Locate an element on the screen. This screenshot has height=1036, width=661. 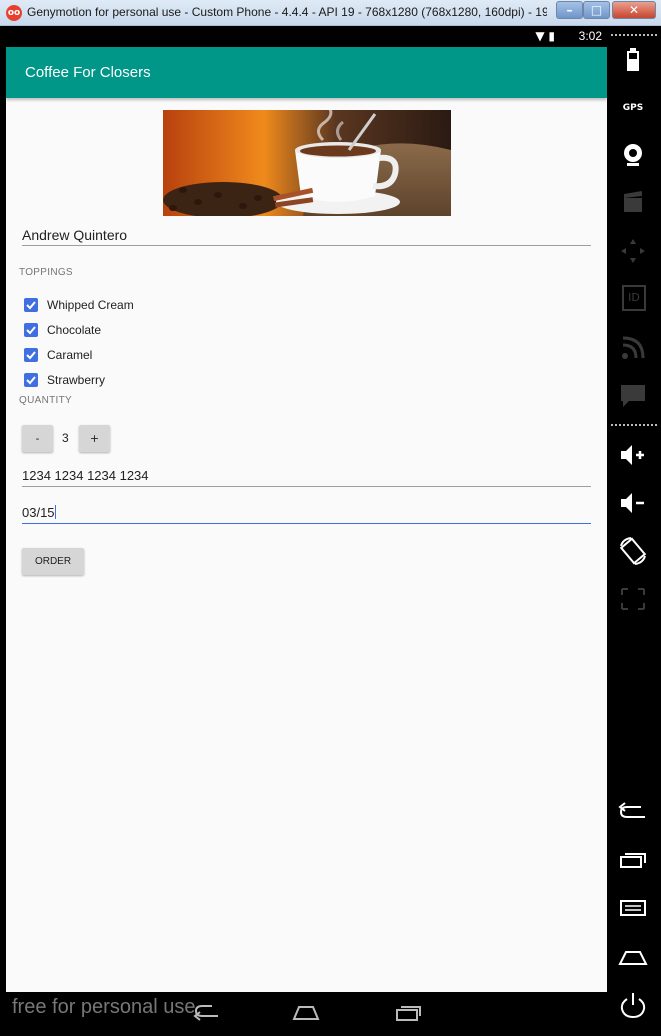
increment-button: + is located at coordinates (94, 438).